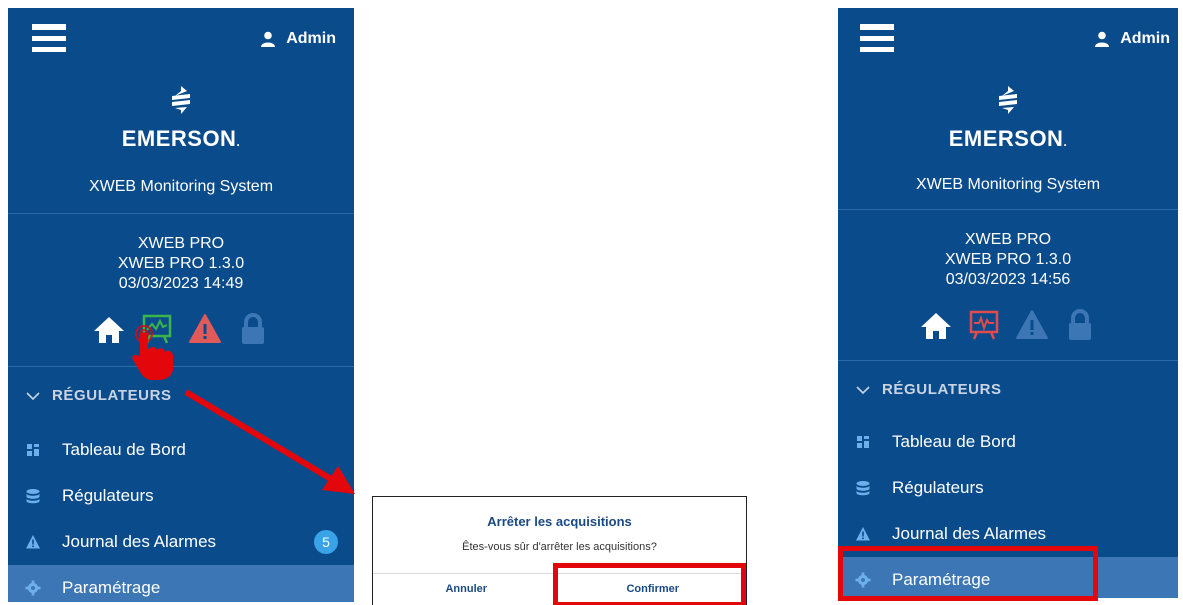 This screenshot has width=1183, height=605. What do you see at coordinates (181, 283) in the screenshot?
I see `device-datetime: 03/03/2023 14:49` at bounding box center [181, 283].